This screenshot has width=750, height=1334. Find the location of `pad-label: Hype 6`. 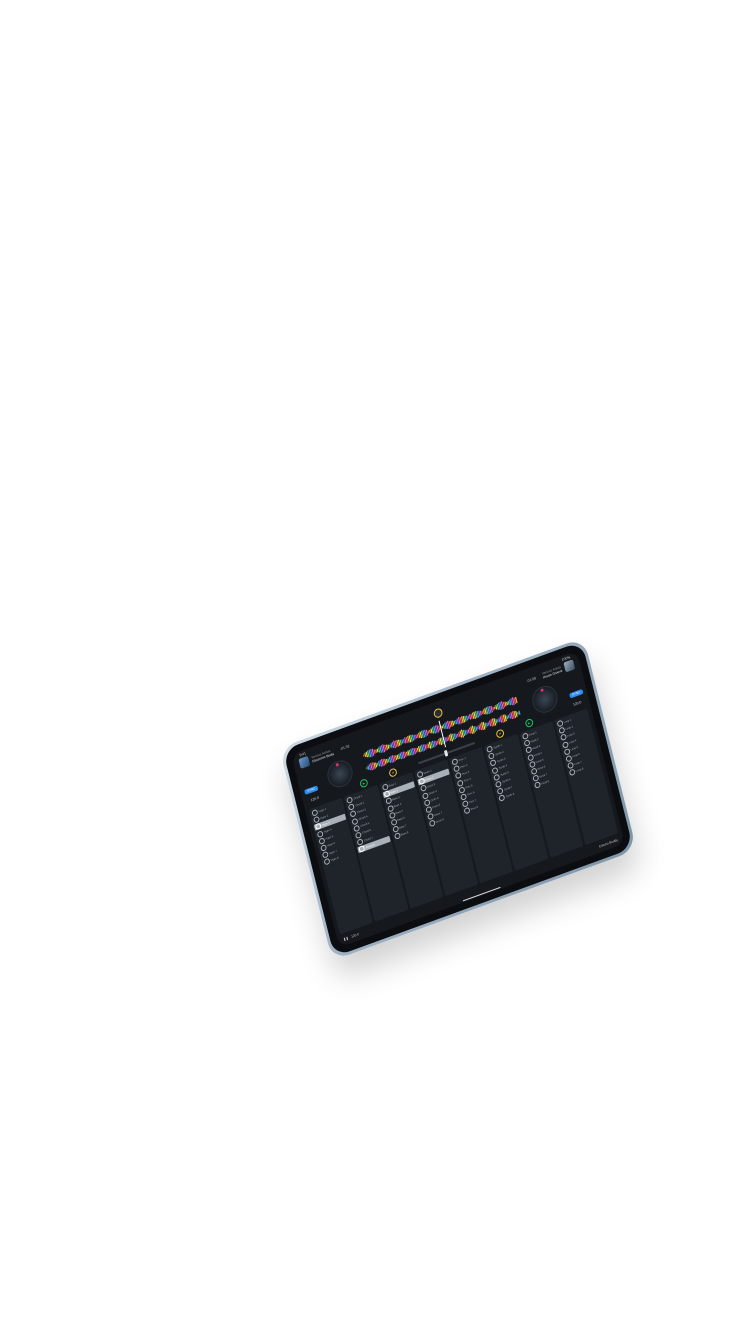

pad-label: Hype 6 is located at coordinates (331, 845).